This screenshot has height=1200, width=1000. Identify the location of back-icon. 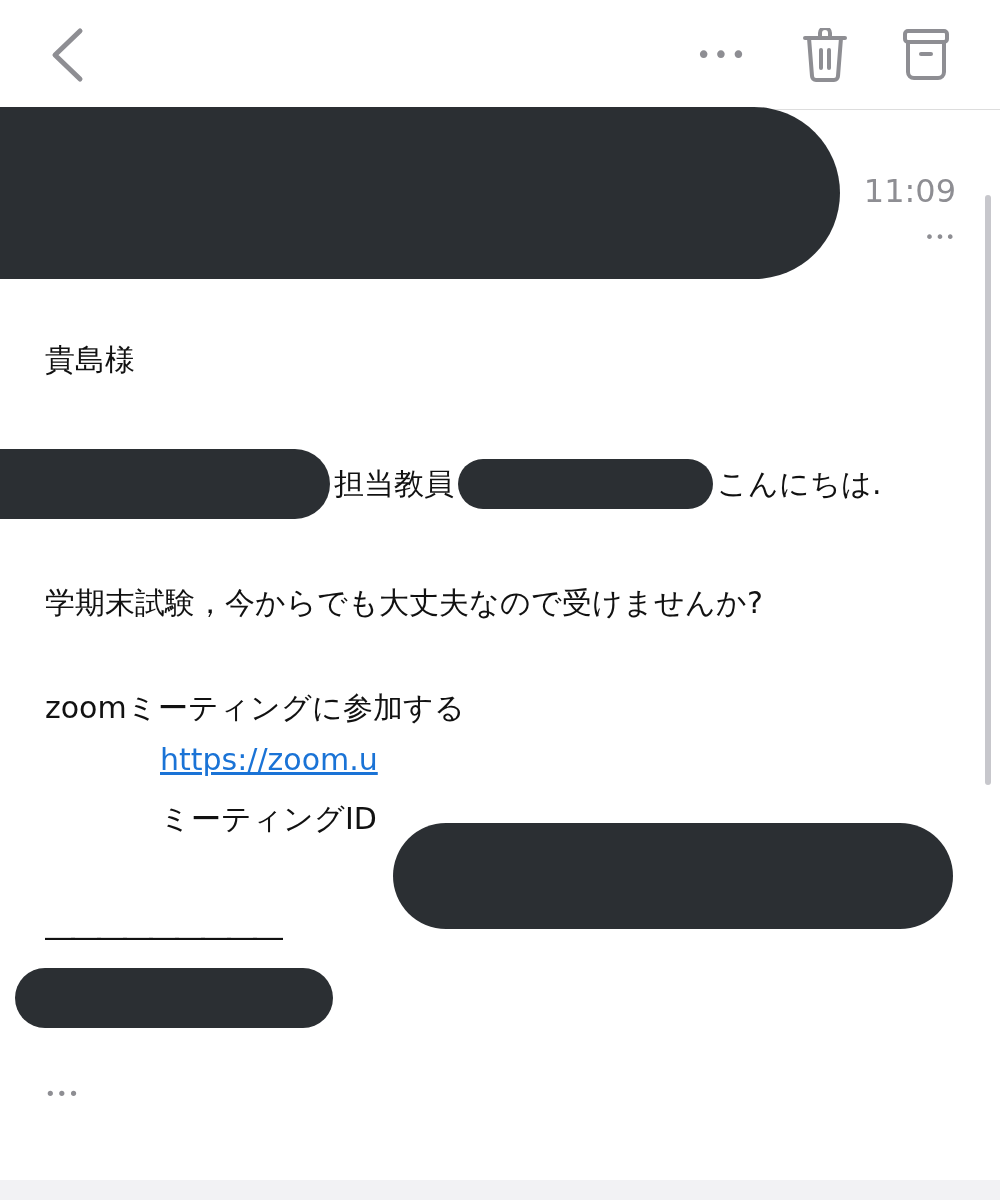
(67, 54).